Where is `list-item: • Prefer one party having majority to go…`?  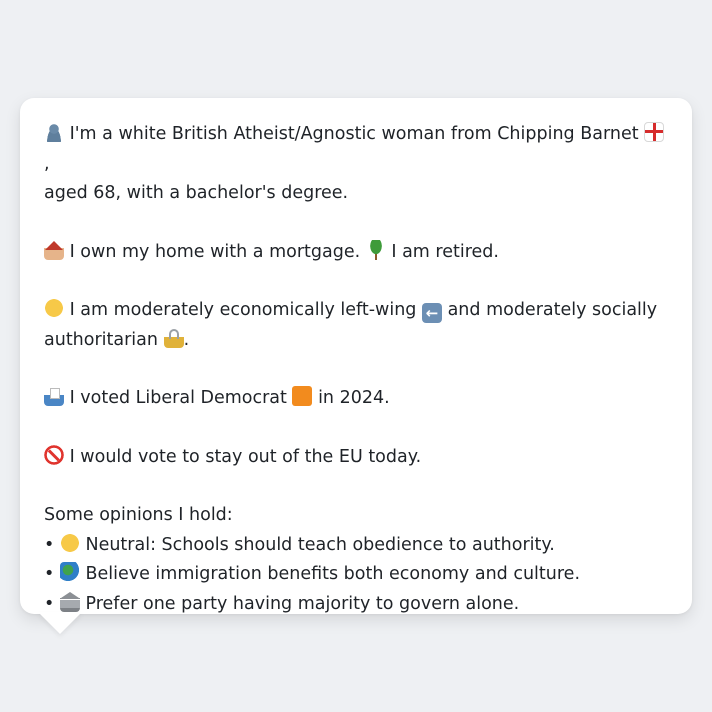 list-item: • Prefer one party having majority to go… is located at coordinates (356, 605).